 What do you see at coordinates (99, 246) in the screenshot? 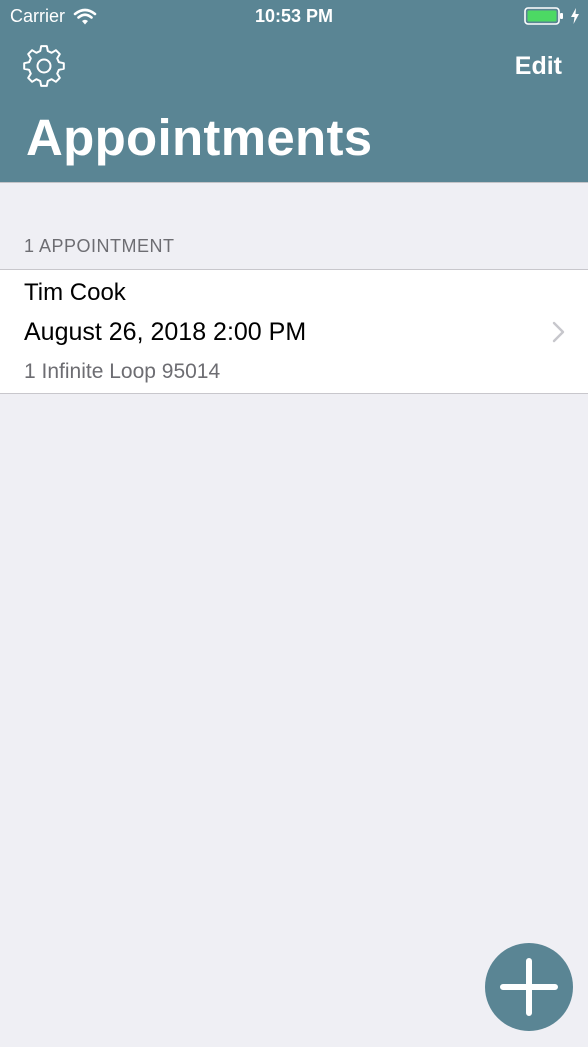
I see `section-header: 1 APPOINTMENT` at bounding box center [99, 246].